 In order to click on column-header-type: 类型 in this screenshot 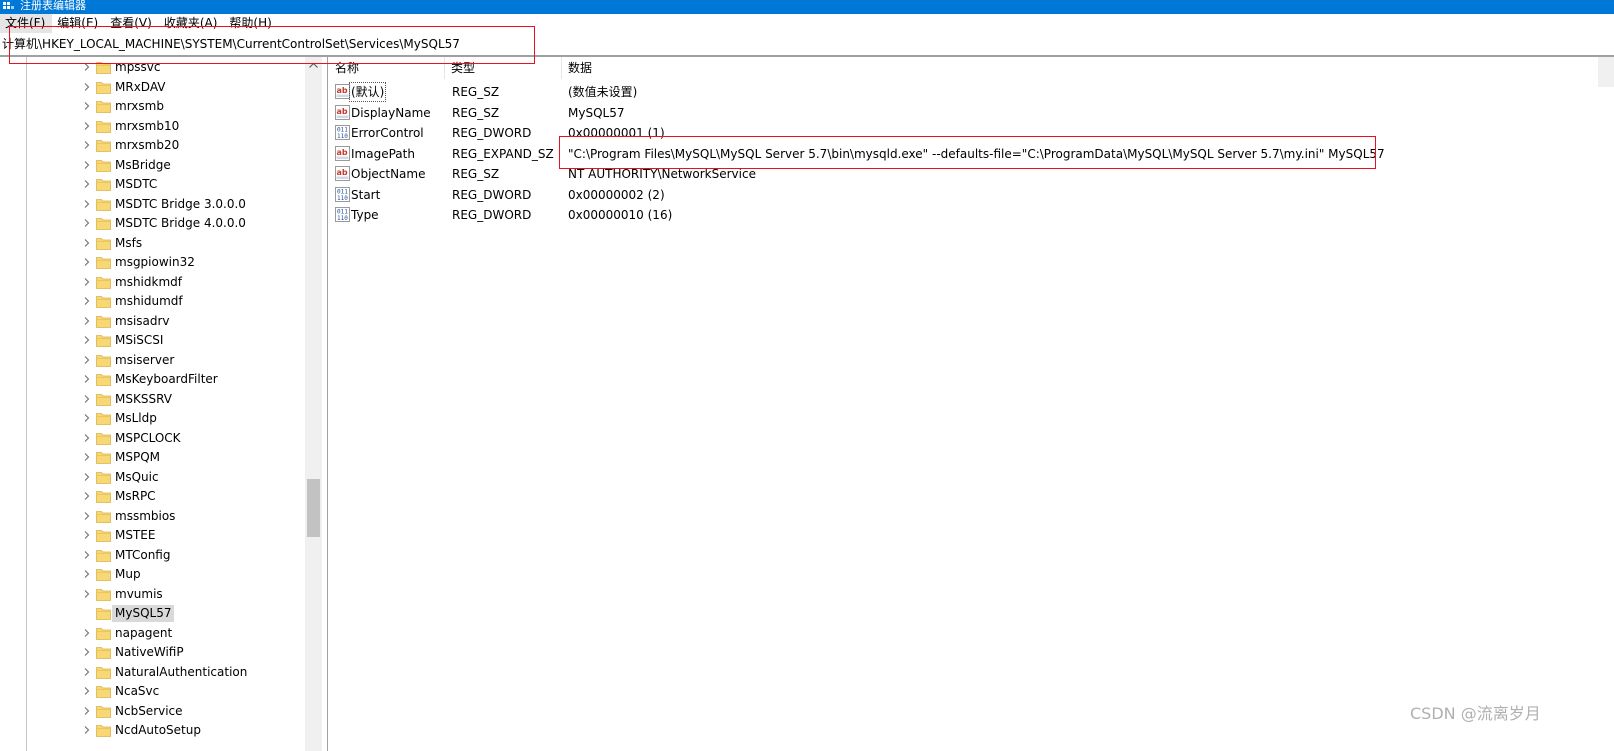, I will do `click(503, 68)`.